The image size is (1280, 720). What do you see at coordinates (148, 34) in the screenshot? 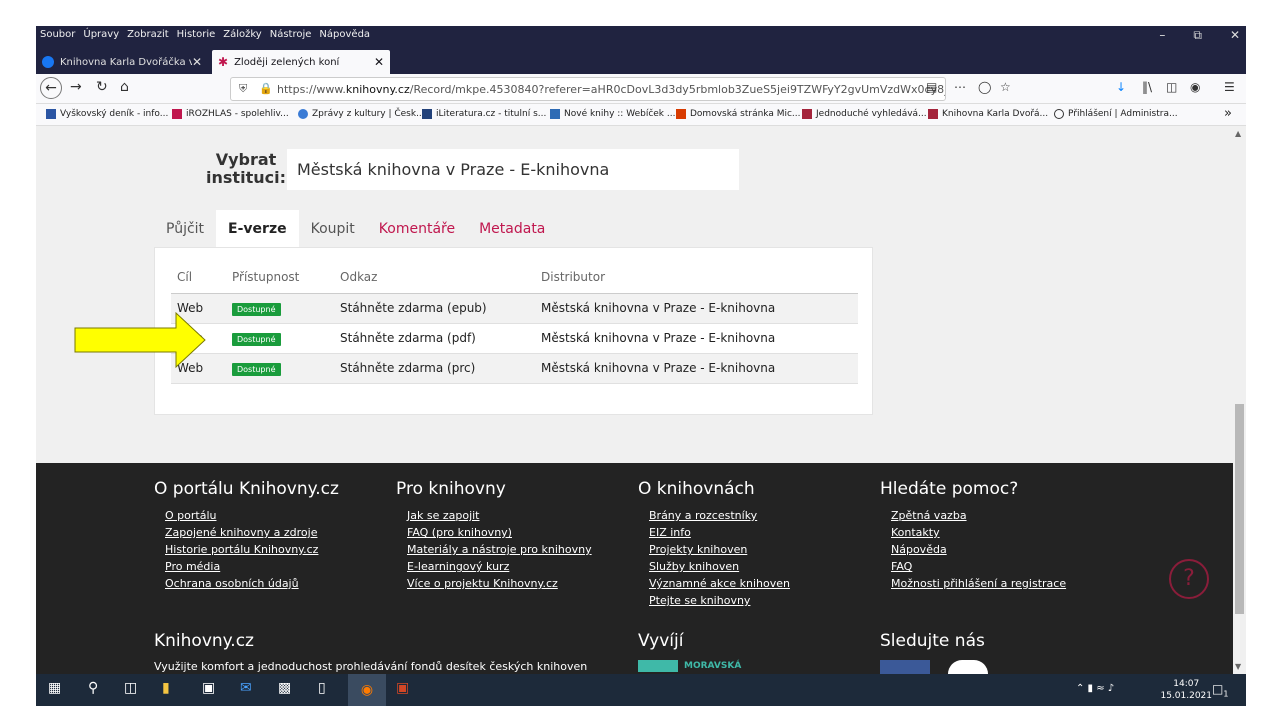
I see `menu-zobrazit: Zobrazit` at bounding box center [148, 34].